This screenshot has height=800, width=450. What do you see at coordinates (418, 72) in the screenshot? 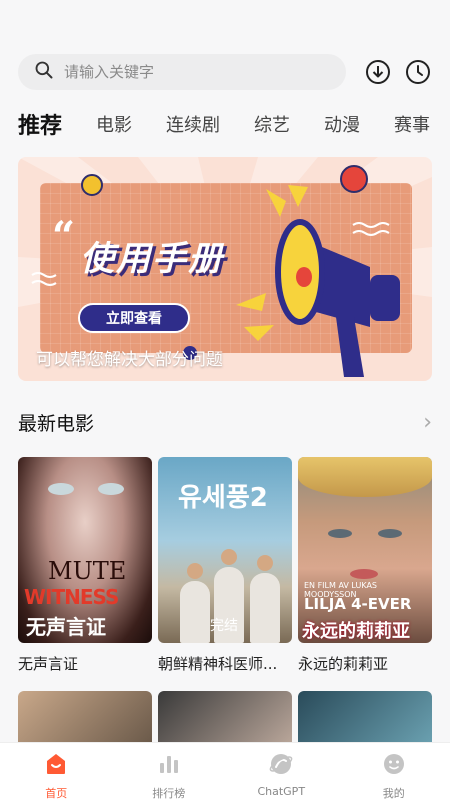
I see `history-icon` at bounding box center [418, 72].